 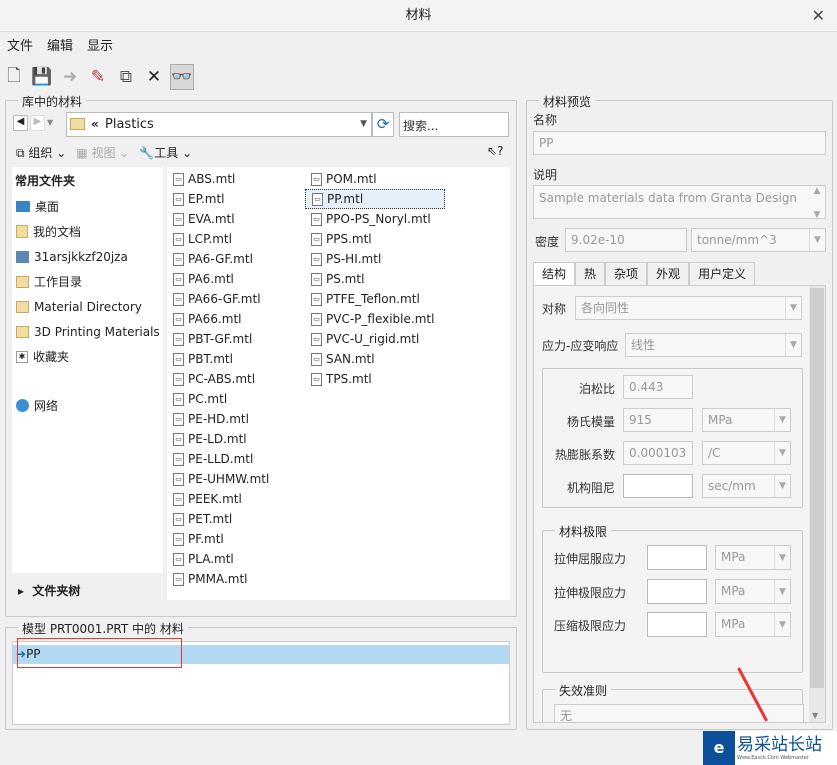 What do you see at coordinates (658, 453) in the screenshot?
I see `thermal-expansion-field: 0.000103` at bounding box center [658, 453].